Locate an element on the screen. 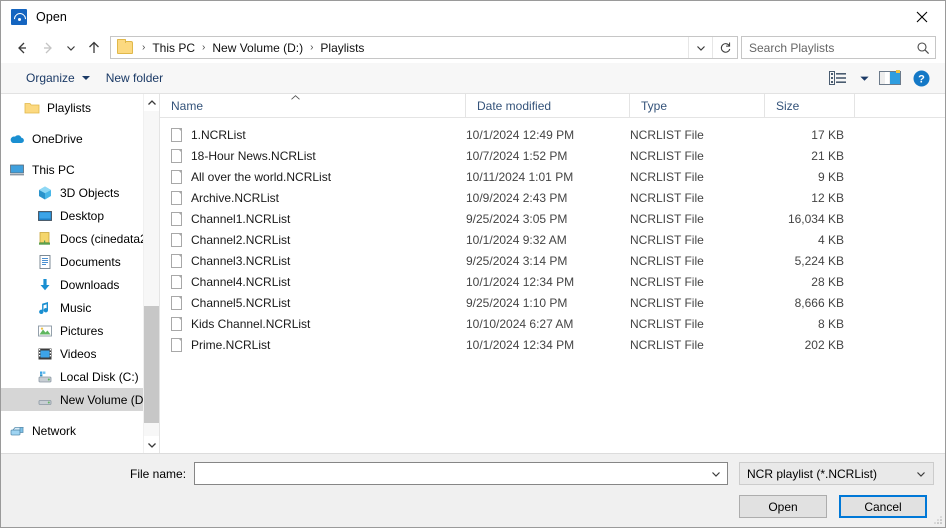  scrollbar-thumb is located at coordinates (151, 364).